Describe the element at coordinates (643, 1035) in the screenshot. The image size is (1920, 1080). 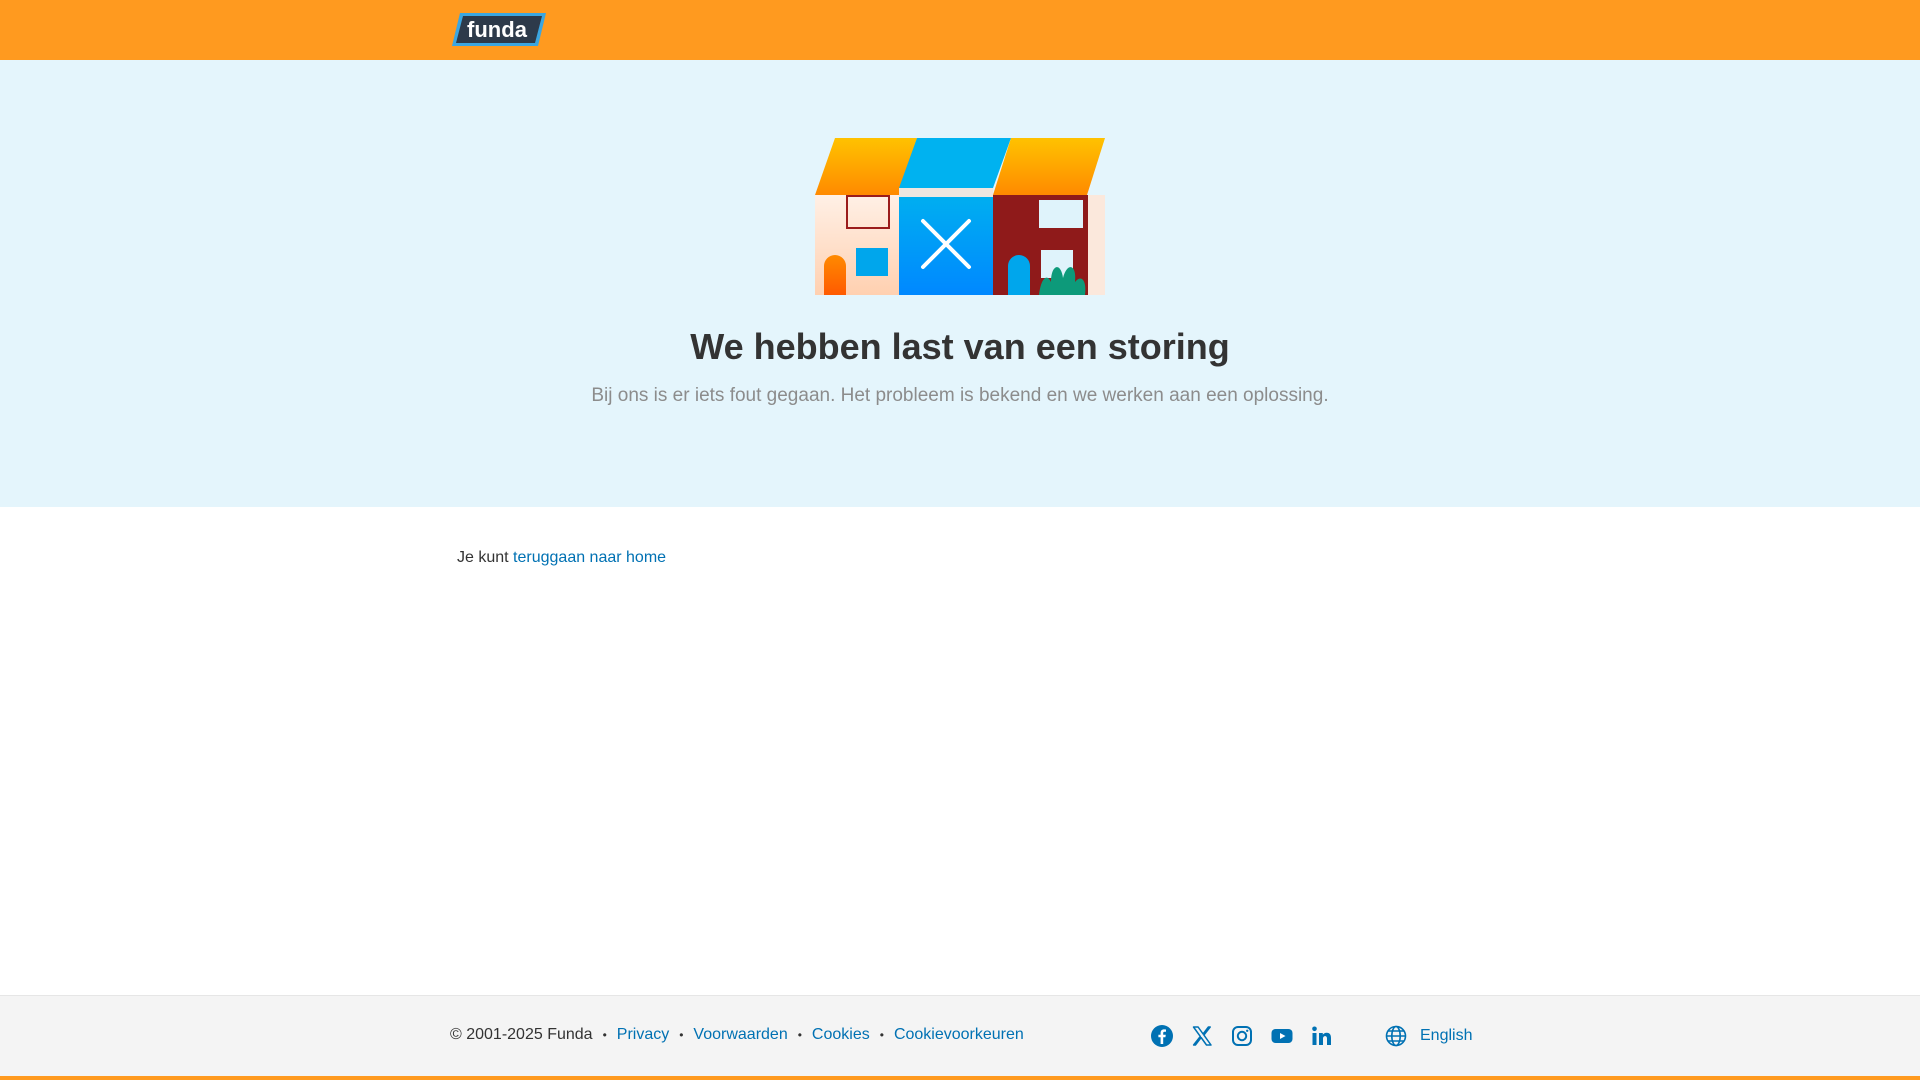
I see `privacy-link: Privacy` at that location.